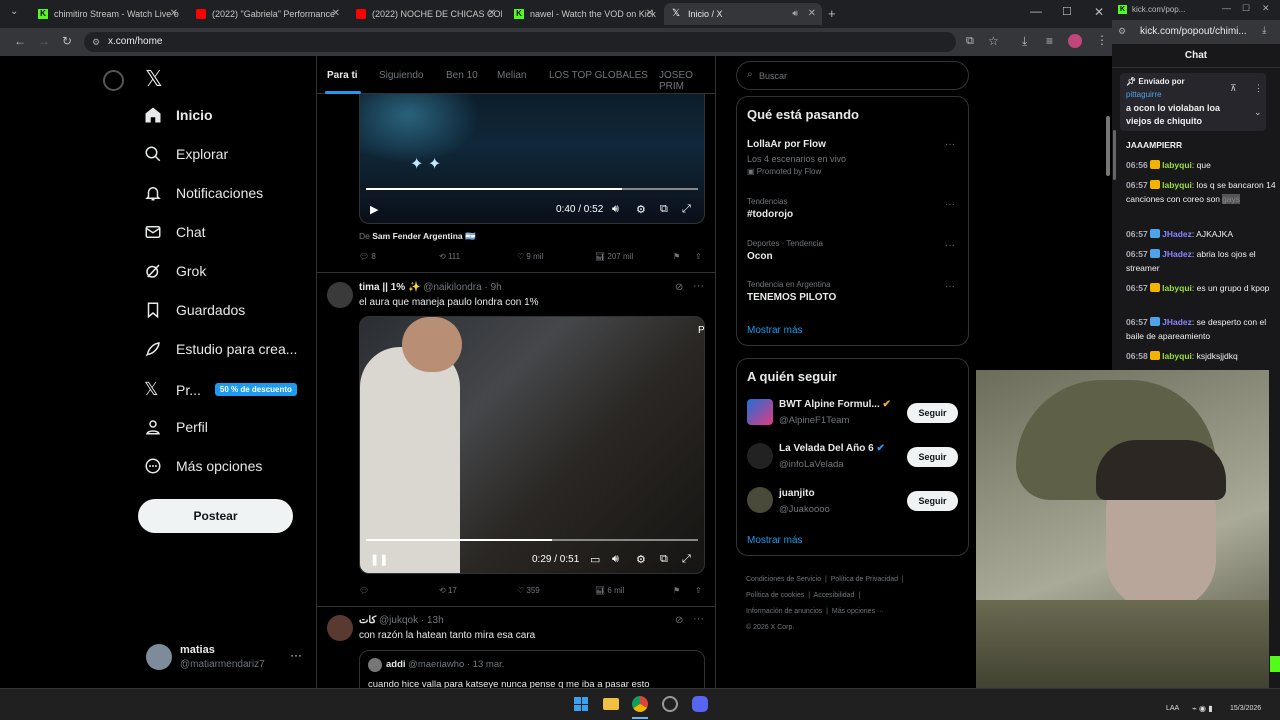  I want to click on views-button: 📊︎ 207 mil, so click(614, 256).